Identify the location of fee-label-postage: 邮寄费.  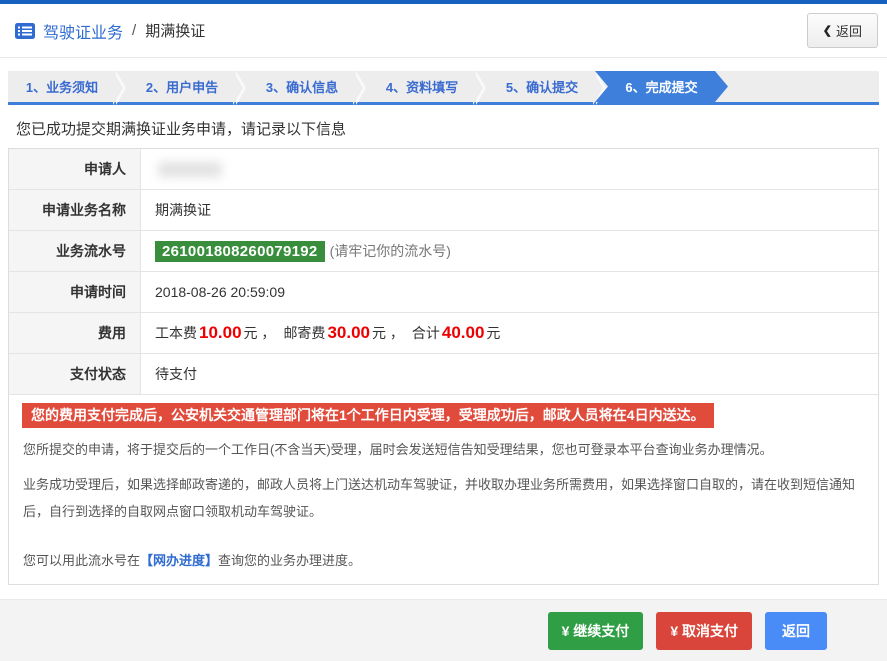
(304, 333).